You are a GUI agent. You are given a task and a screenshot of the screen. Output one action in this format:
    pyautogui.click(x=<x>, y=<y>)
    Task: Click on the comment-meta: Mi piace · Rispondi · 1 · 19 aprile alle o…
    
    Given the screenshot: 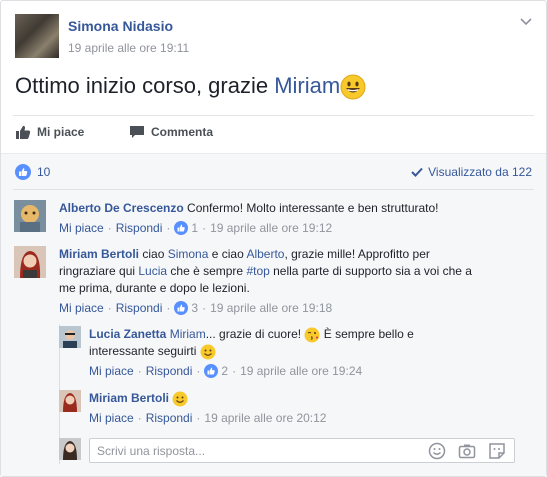 What is the action you would take?
    pyautogui.click(x=196, y=228)
    